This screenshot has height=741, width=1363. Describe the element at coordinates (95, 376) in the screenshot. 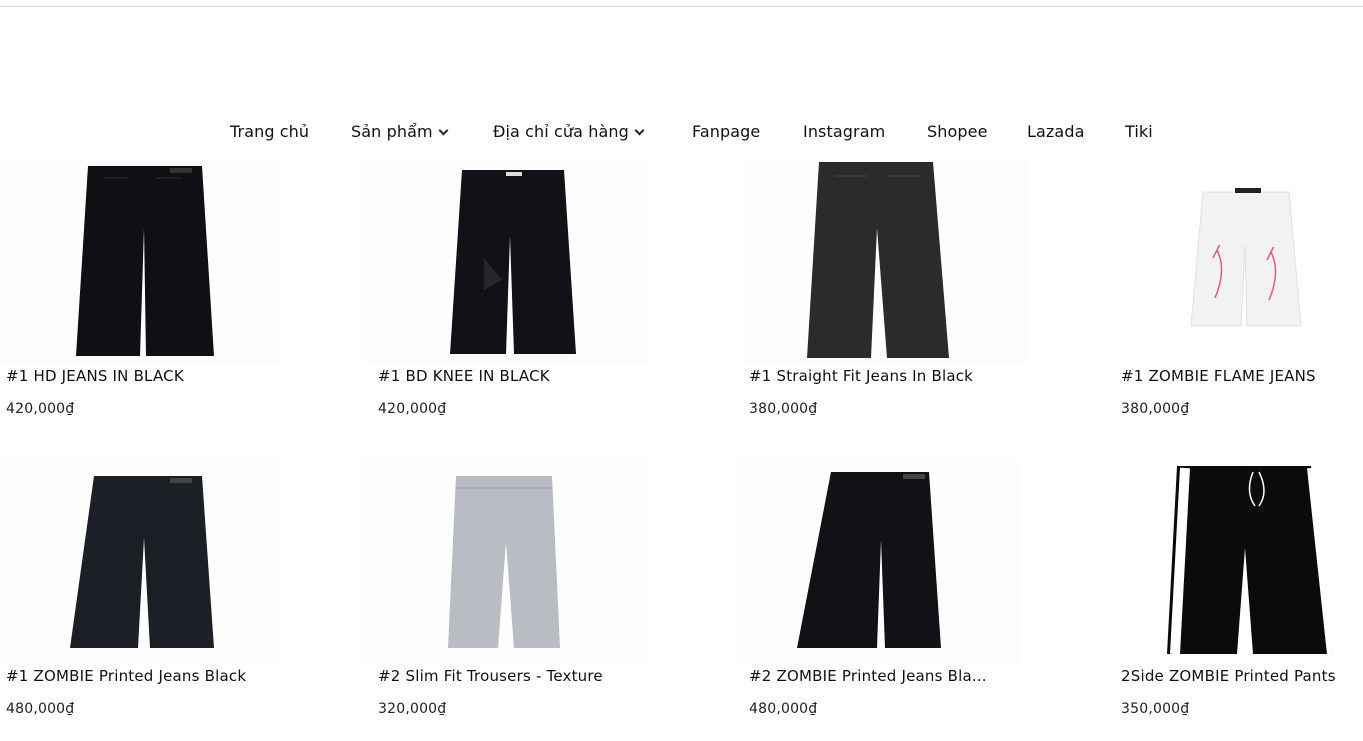

I see `product-title: #1 HD JEANS IN BLACK` at that location.